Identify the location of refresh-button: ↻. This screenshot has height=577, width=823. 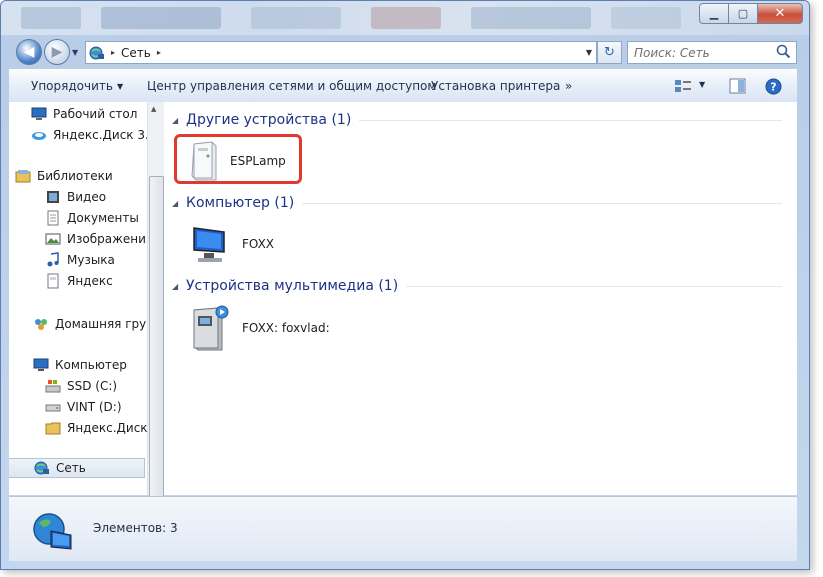
(609, 52).